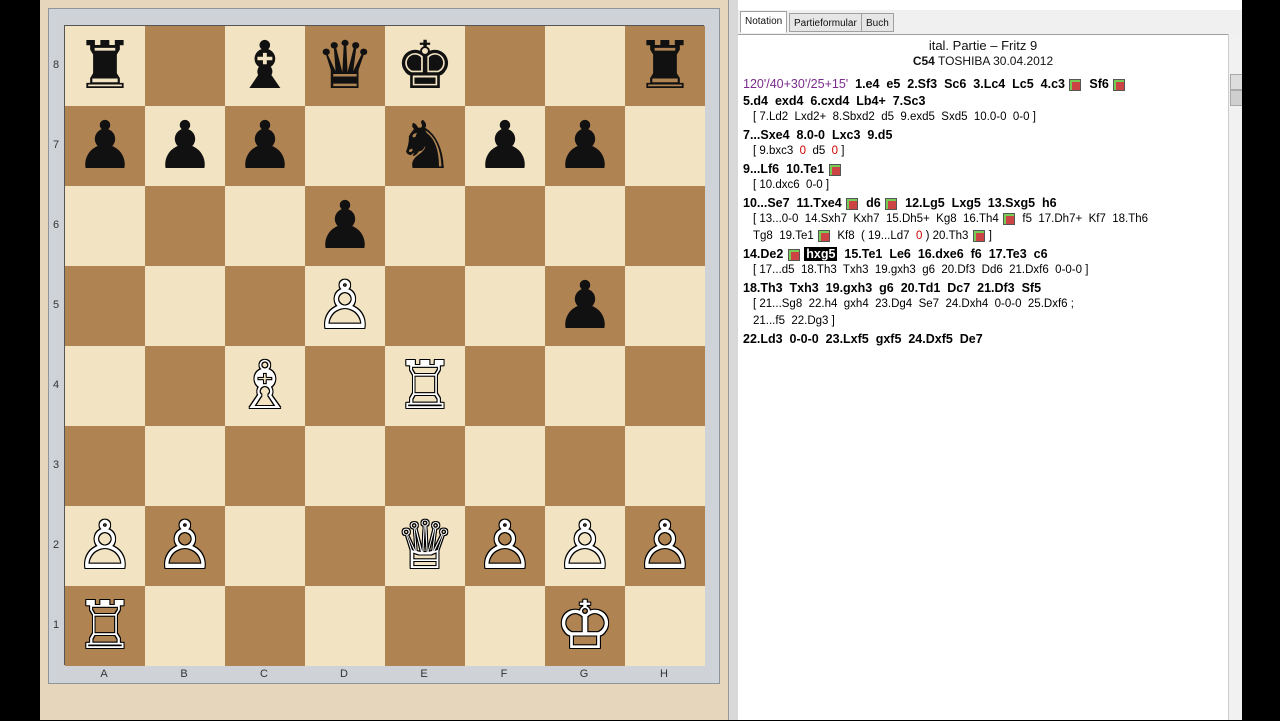 This screenshot has width=1280, height=721. I want to click on current-move: hxg5, so click(821, 254).